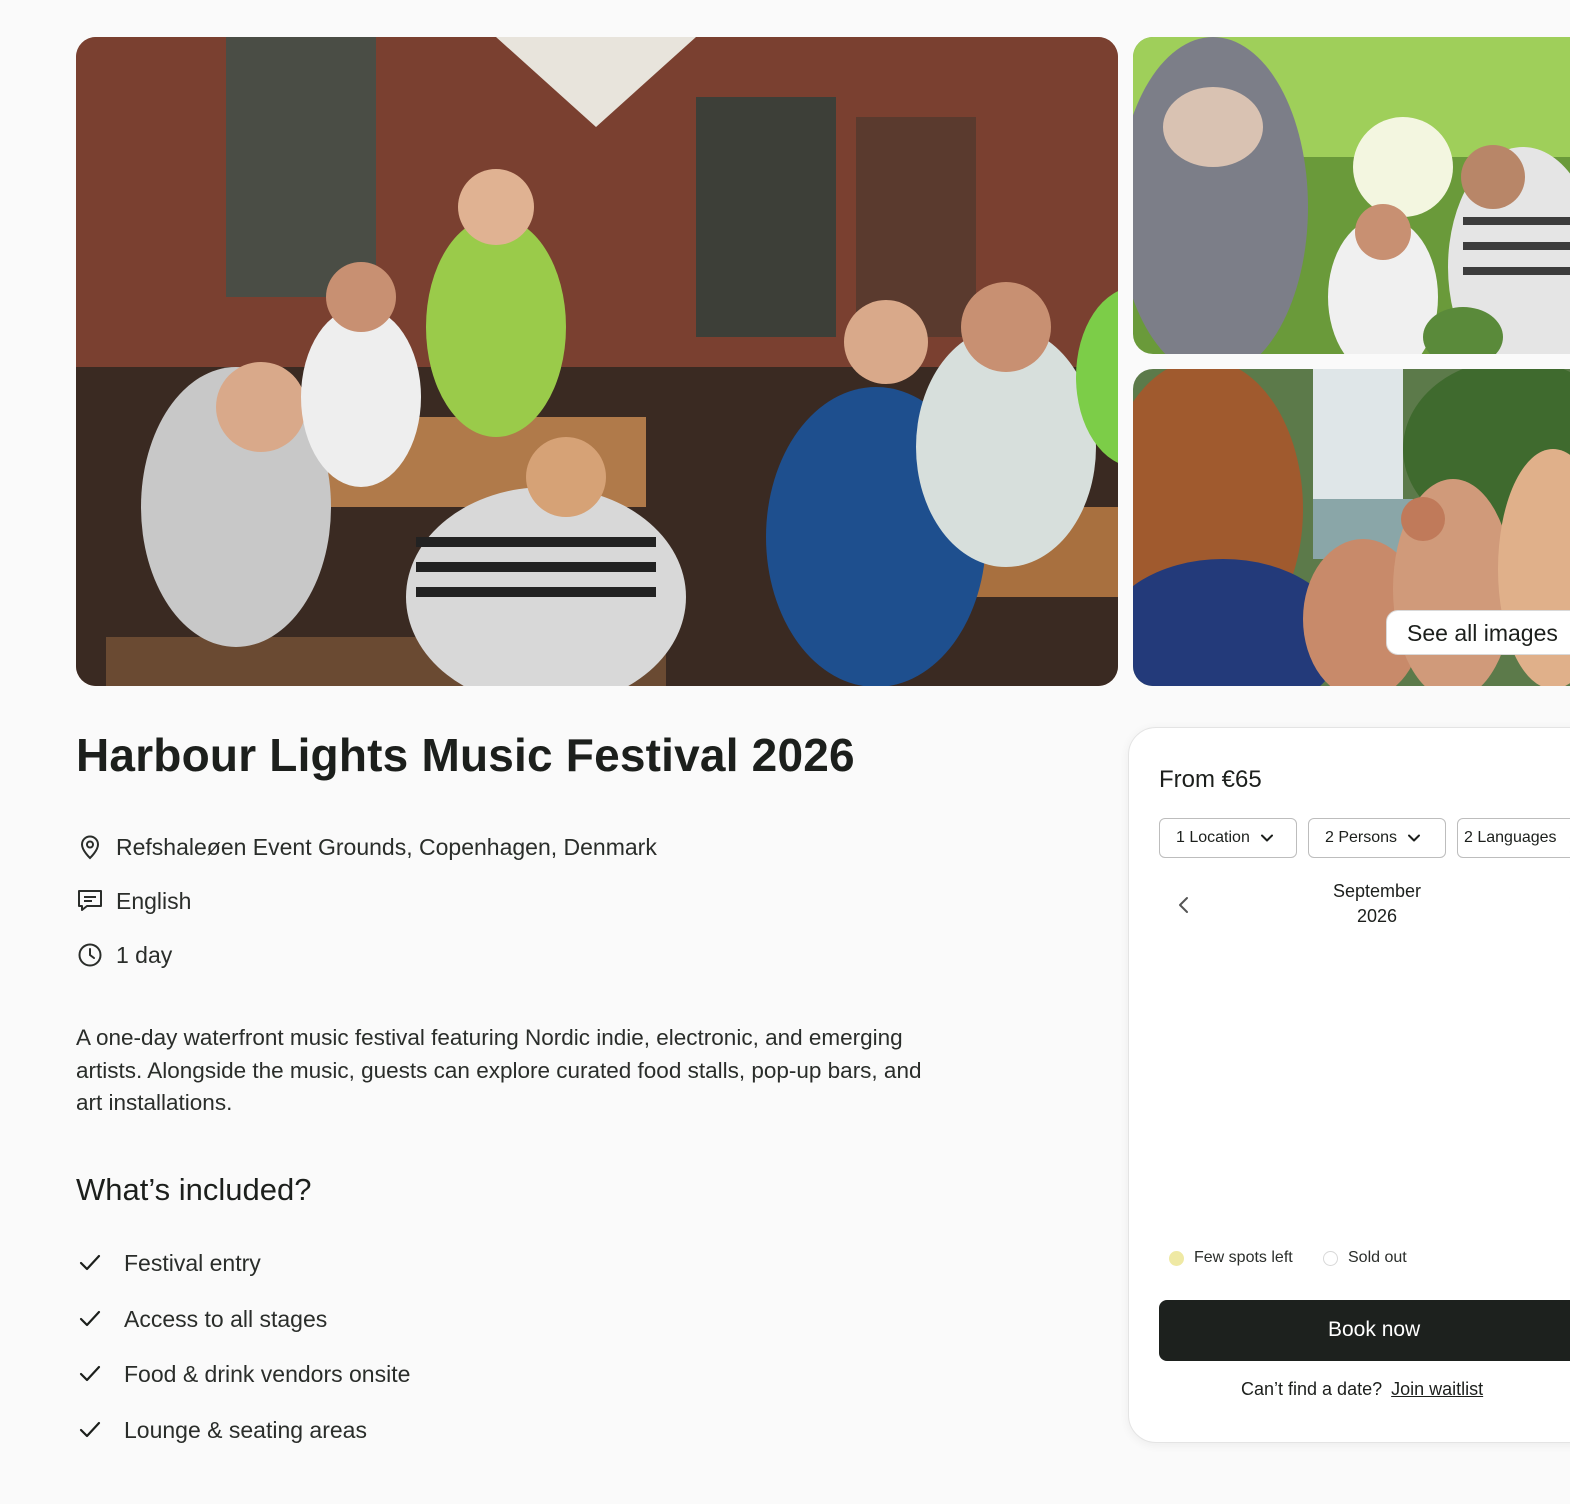 The height and width of the screenshot is (1504, 1570). I want to click on languages-dropdown: 2 Languages, so click(1513, 838).